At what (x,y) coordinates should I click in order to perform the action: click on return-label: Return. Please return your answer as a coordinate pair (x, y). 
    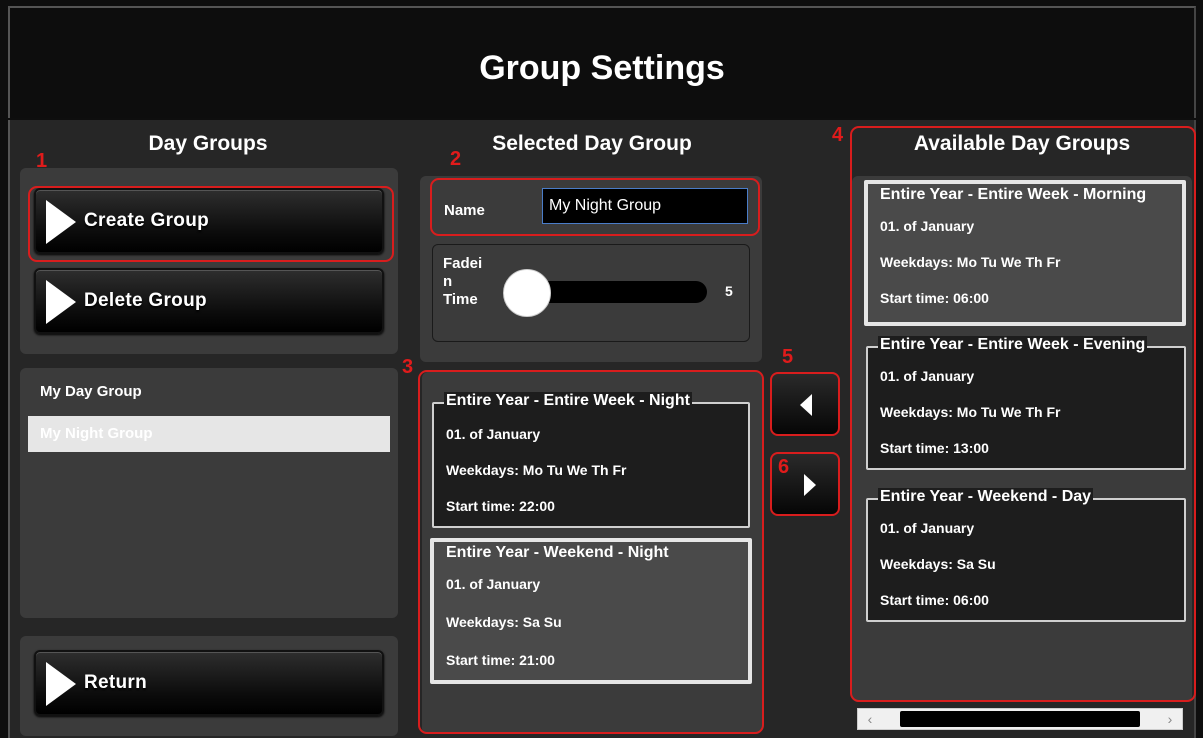
    Looking at the image, I should click on (116, 682).